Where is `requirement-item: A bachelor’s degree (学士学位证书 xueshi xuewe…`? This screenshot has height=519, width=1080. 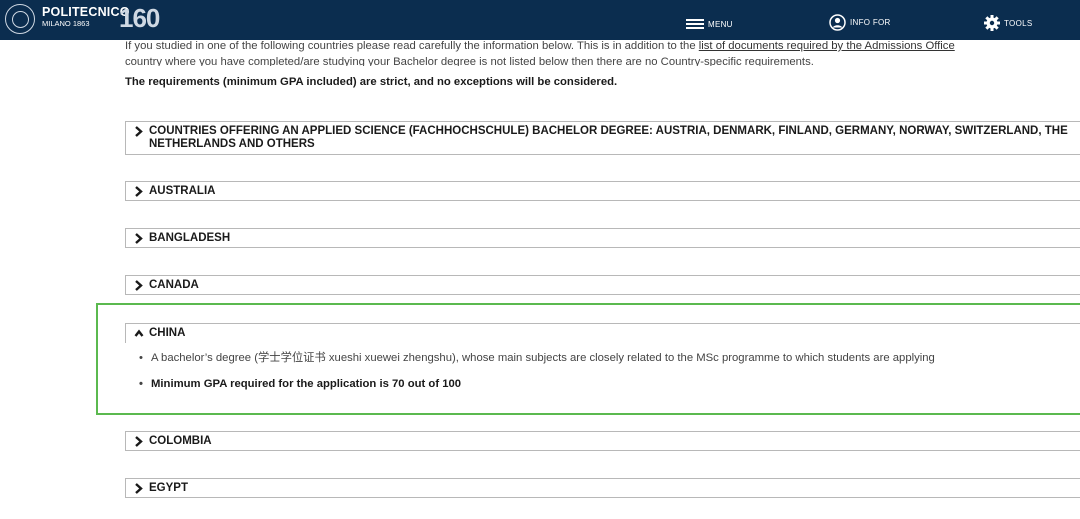 requirement-item: A bachelor’s degree (学士学位证书 xueshi xuewe… is located at coordinates (607, 358).